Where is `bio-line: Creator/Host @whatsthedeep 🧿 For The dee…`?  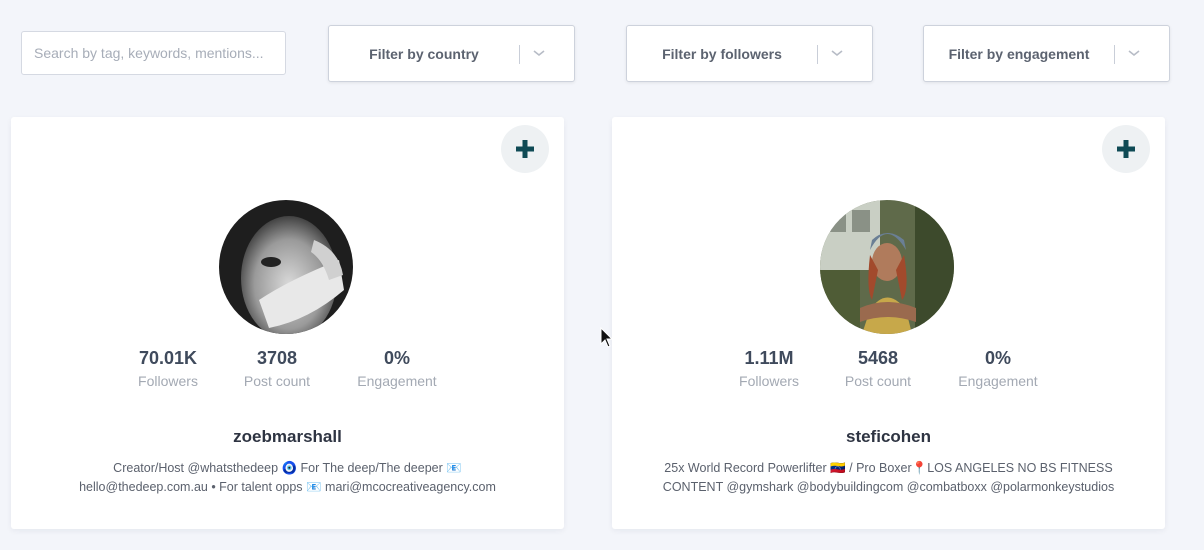 bio-line: Creator/Host @whatsthedeep 🧿 For The dee… is located at coordinates (287, 468).